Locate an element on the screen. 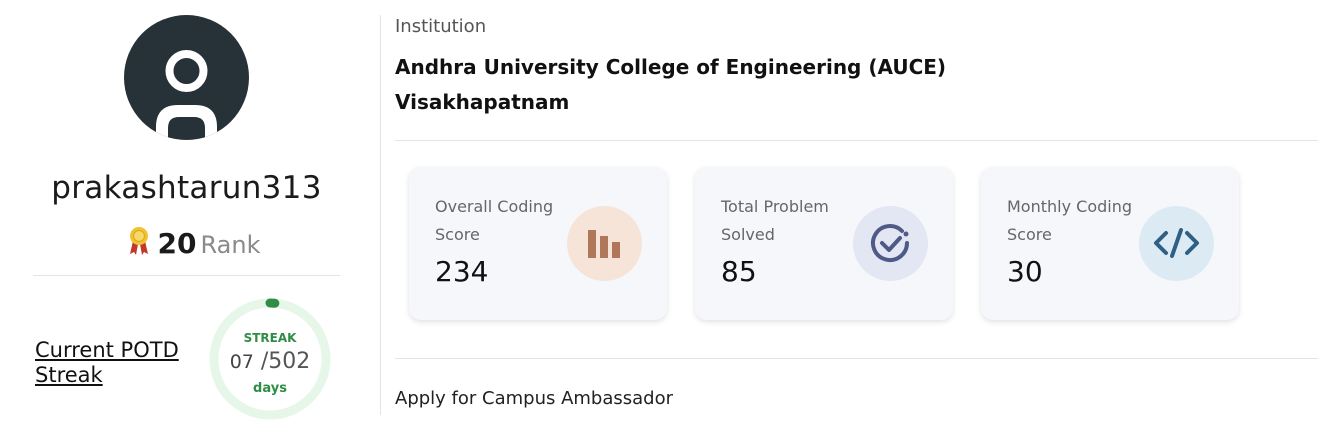 This screenshot has width=1318, height=447. username: prakashtarun313 is located at coordinates (186, 188).